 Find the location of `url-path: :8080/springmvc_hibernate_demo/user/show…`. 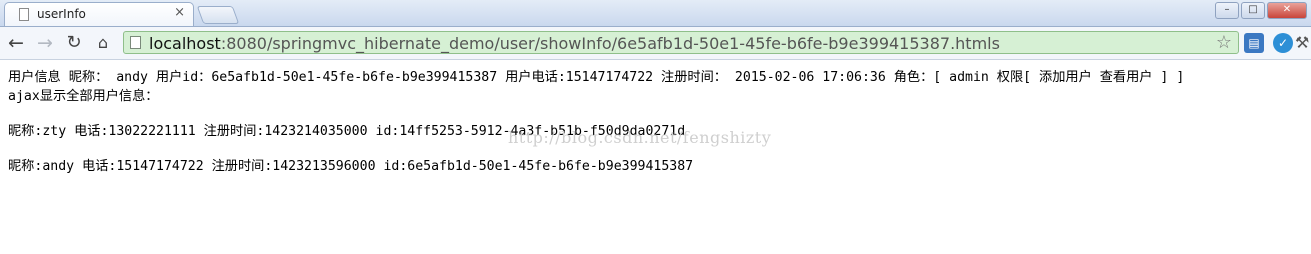

url-path: :8080/springmvc_hibernate_demo/user/show… is located at coordinates (610, 43).